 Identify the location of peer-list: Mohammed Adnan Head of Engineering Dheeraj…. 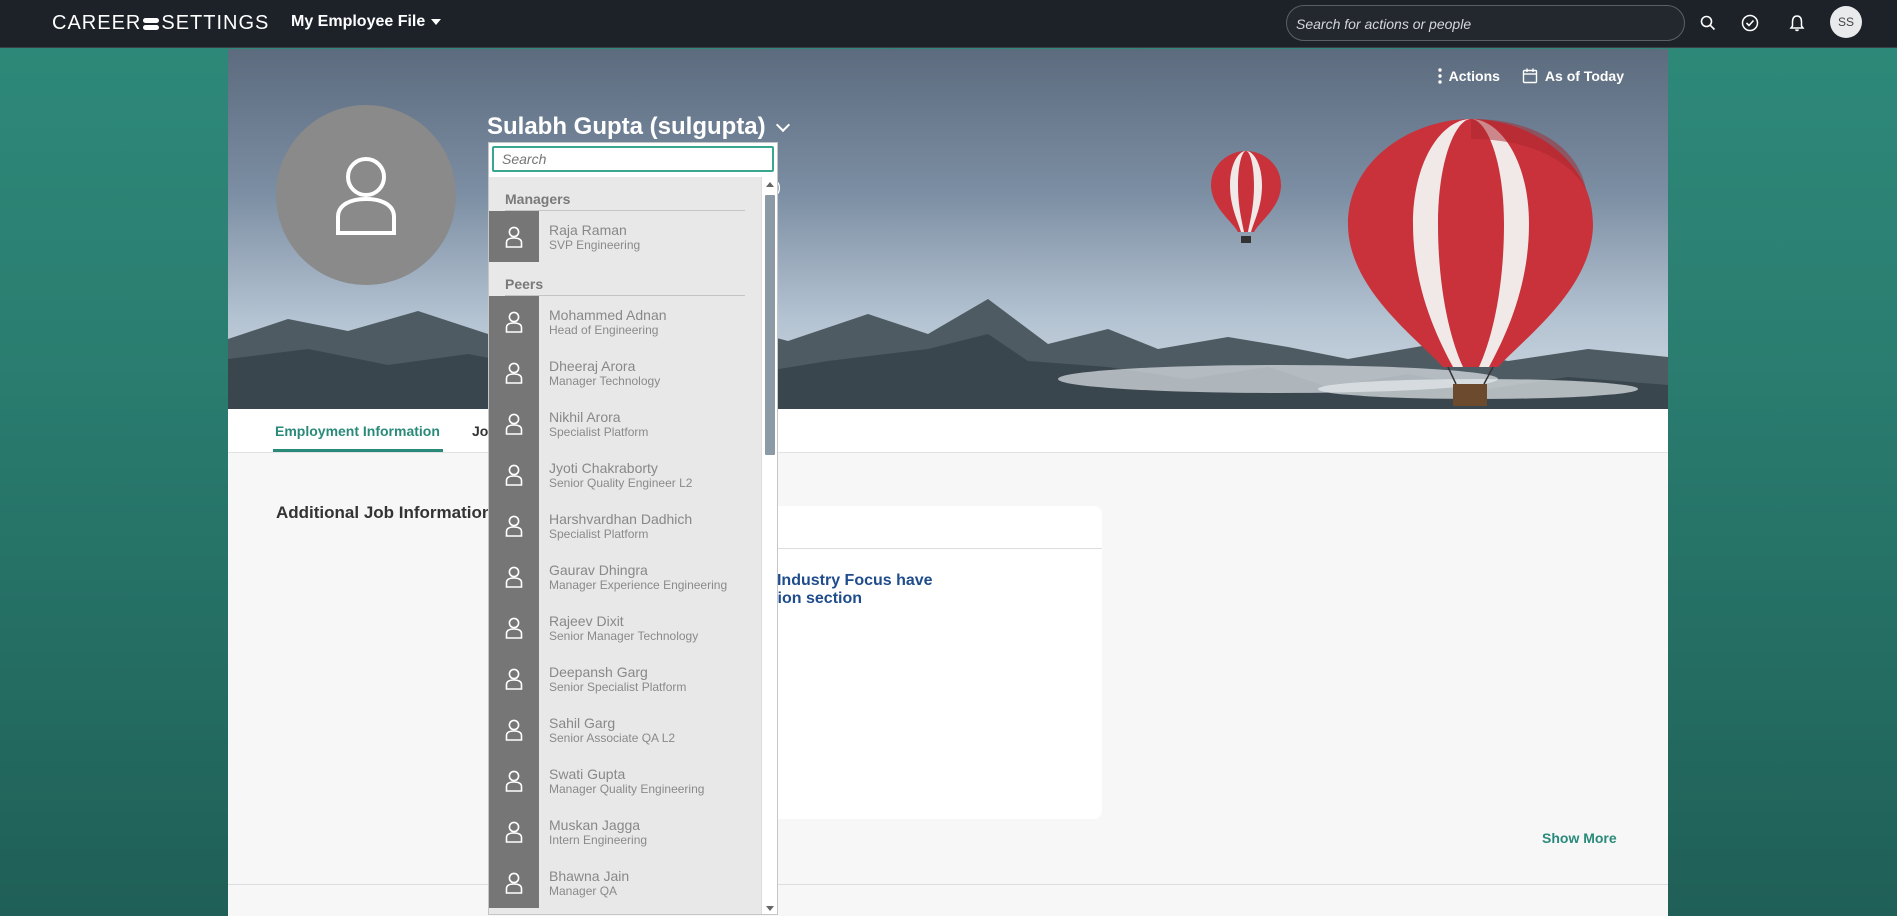
(625, 602).